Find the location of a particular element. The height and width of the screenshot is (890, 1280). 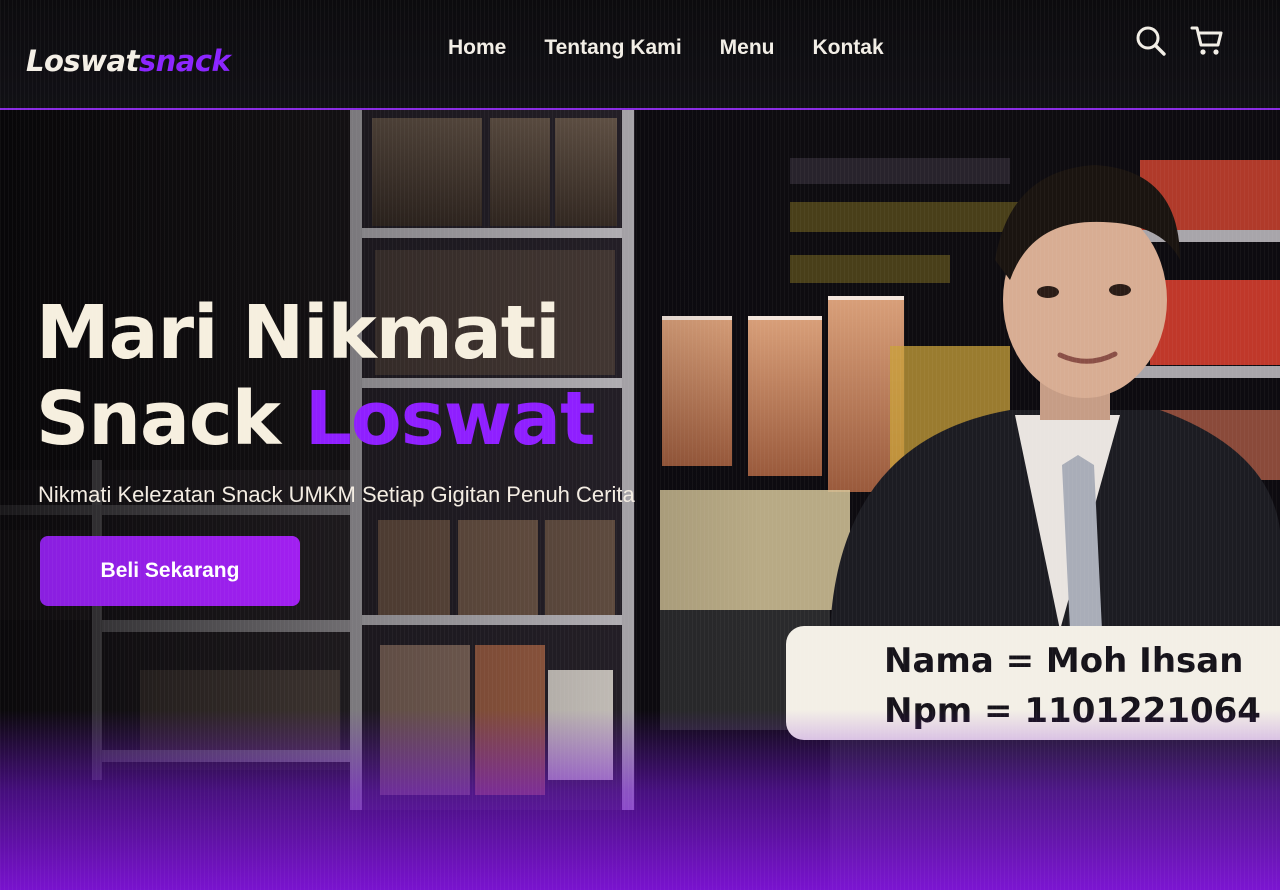

nav-link-menu: Menu is located at coordinates (747, 48).